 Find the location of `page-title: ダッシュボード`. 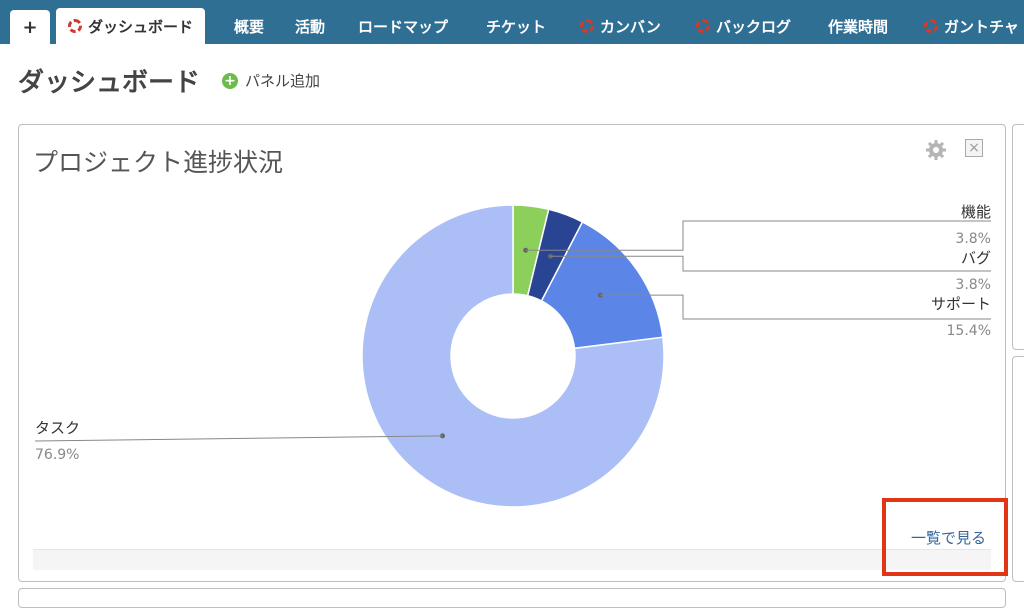

page-title: ダッシュボード is located at coordinates (109, 83).